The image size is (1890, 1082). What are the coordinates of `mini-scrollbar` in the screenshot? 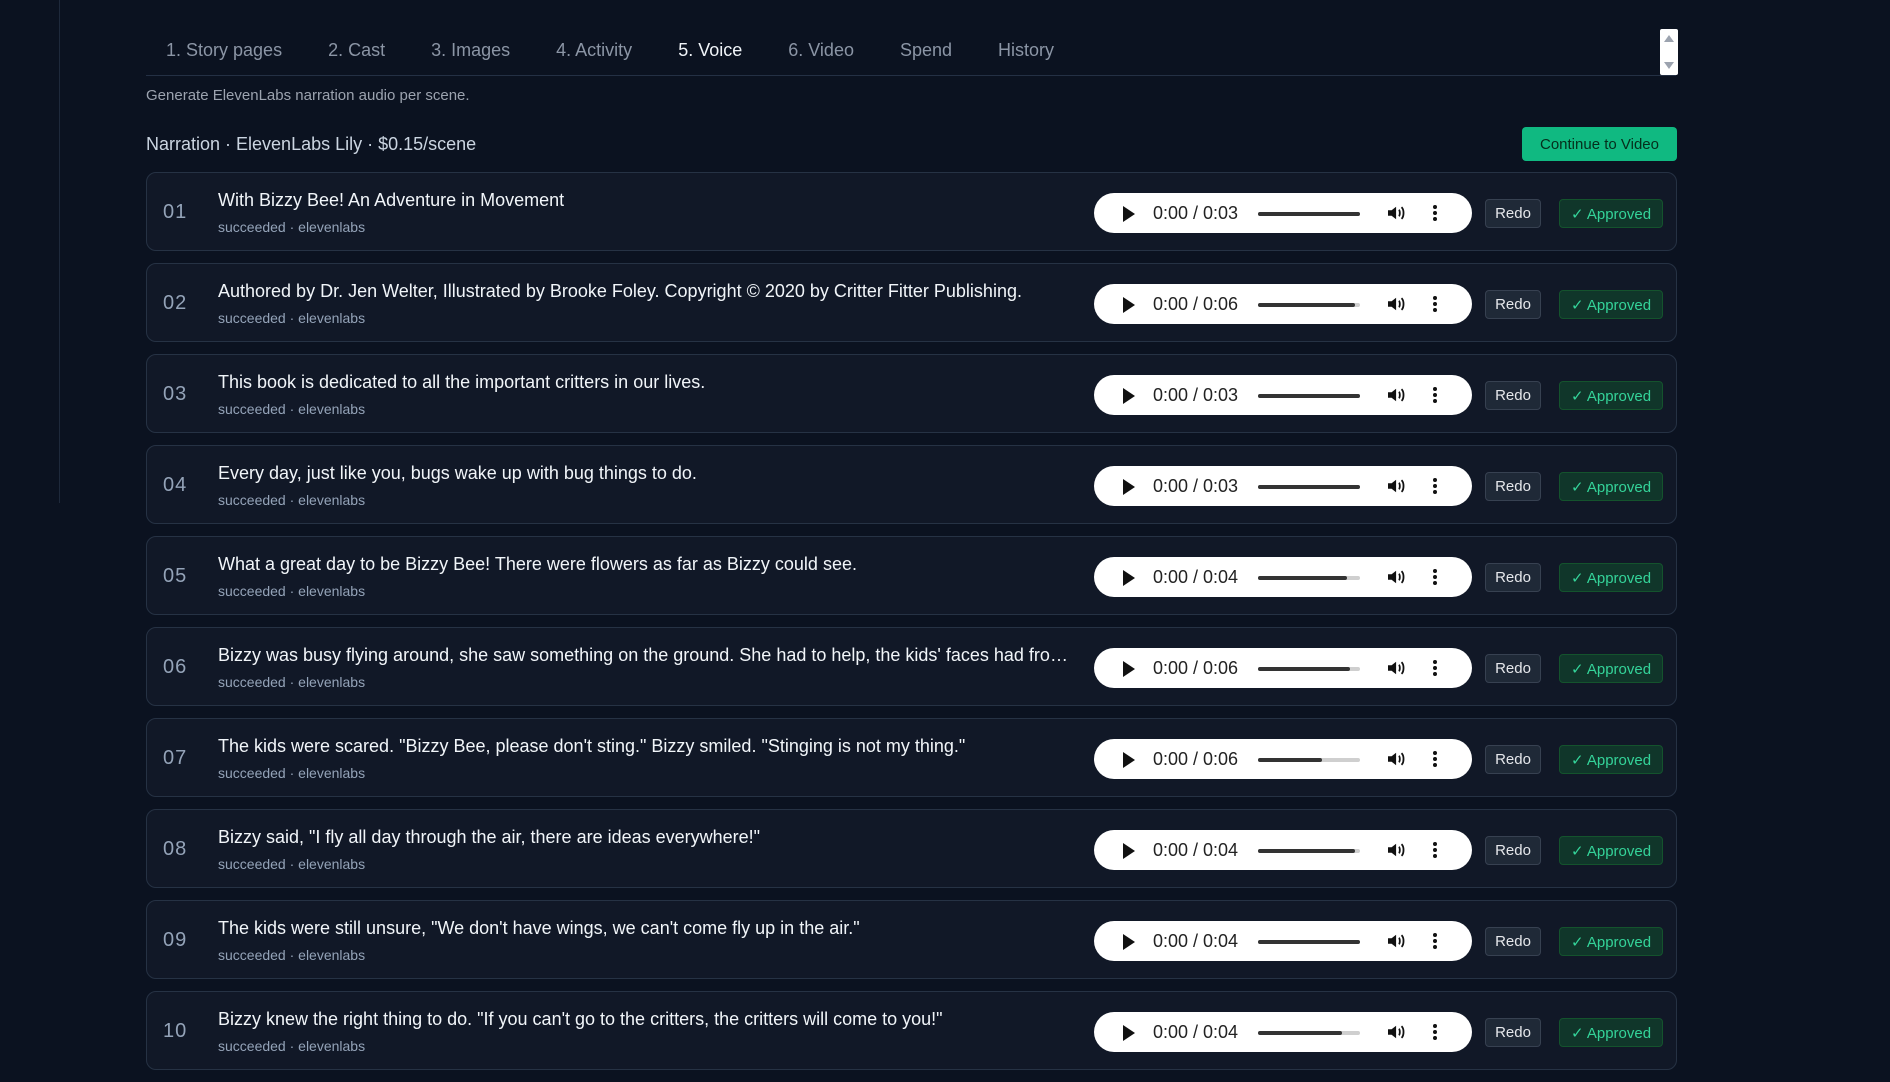 It's located at (1669, 52).